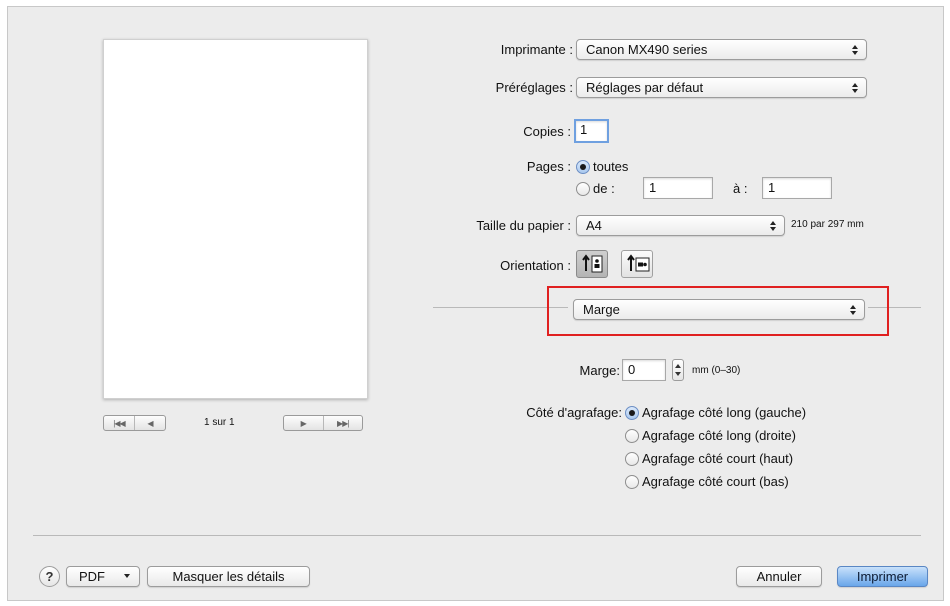  Describe the element at coordinates (678, 370) in the screenshot. I see `margin-stepper` at that location.